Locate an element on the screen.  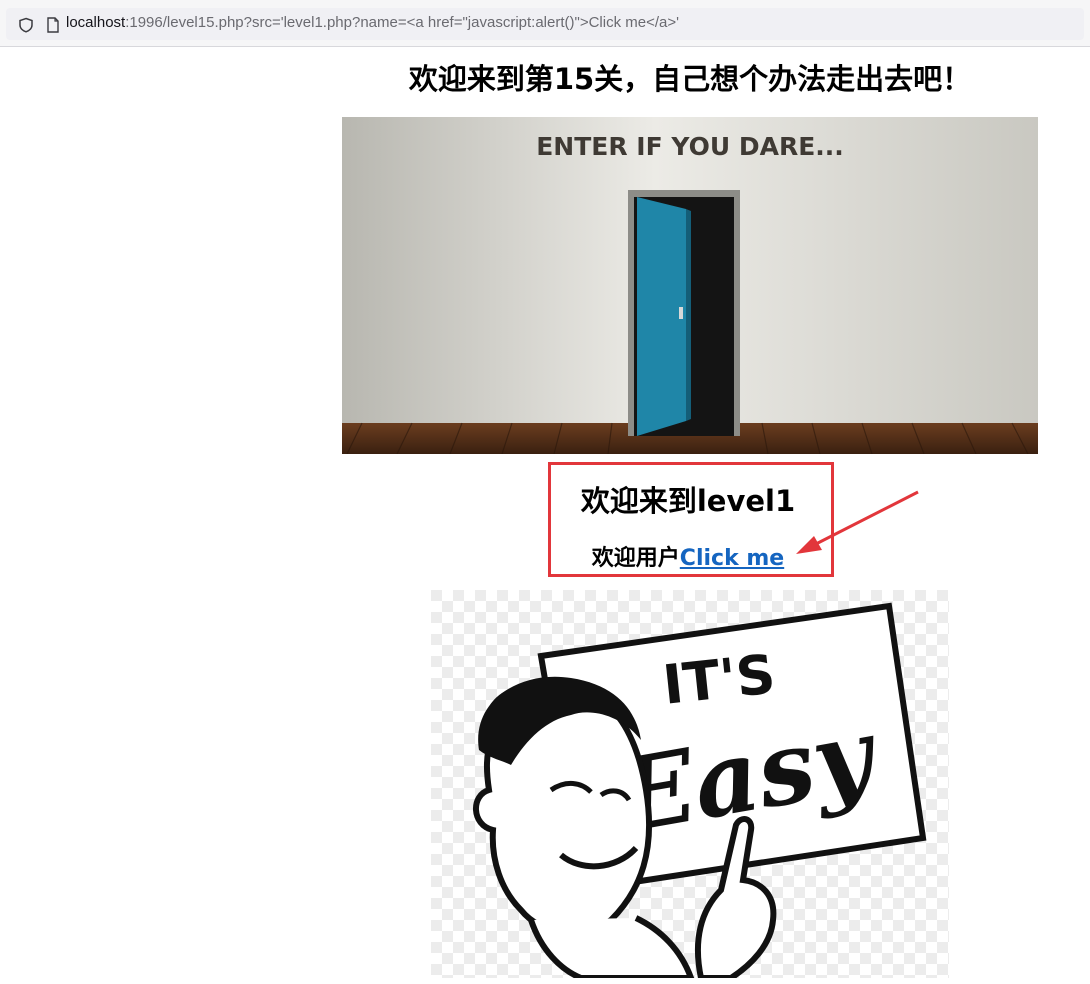
sign-text-its: IT'S is located at coordinates (719, 679).